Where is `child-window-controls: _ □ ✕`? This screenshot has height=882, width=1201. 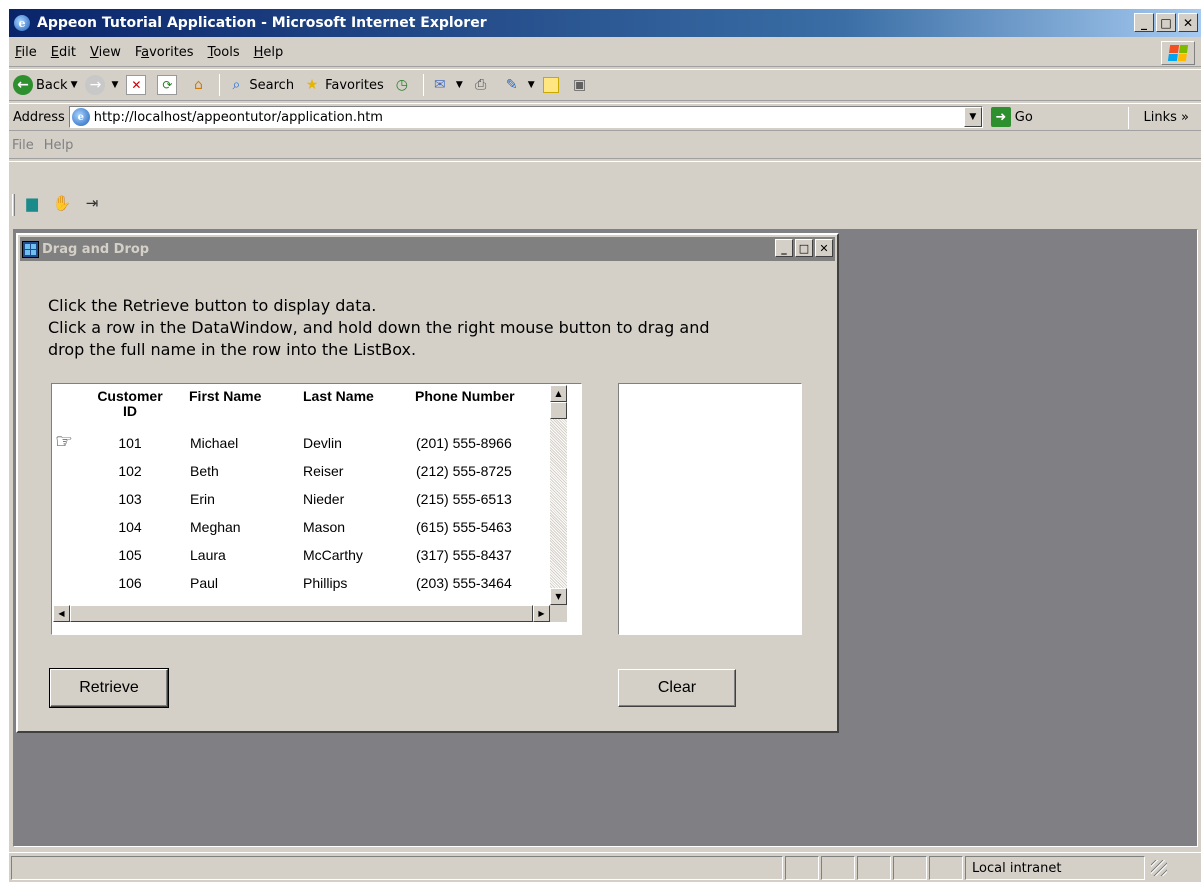 child-window-controls: _ □ ✕ is located at coordinates (804, 248).